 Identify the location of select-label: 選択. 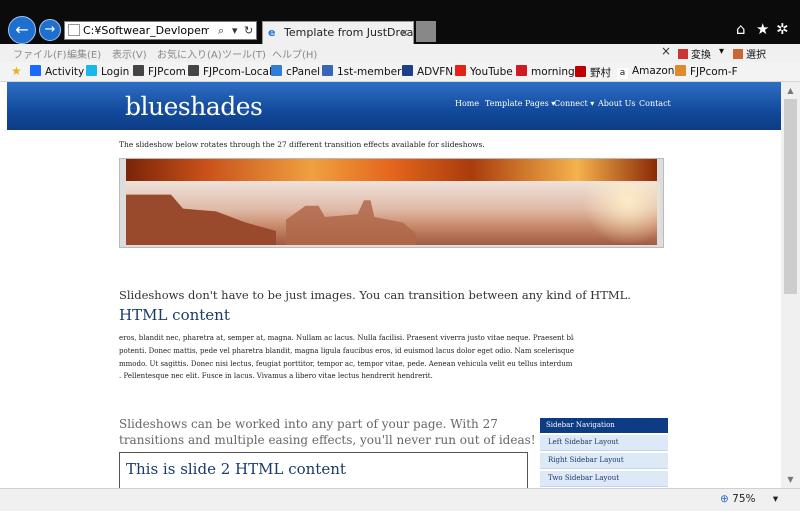
(756, 55).